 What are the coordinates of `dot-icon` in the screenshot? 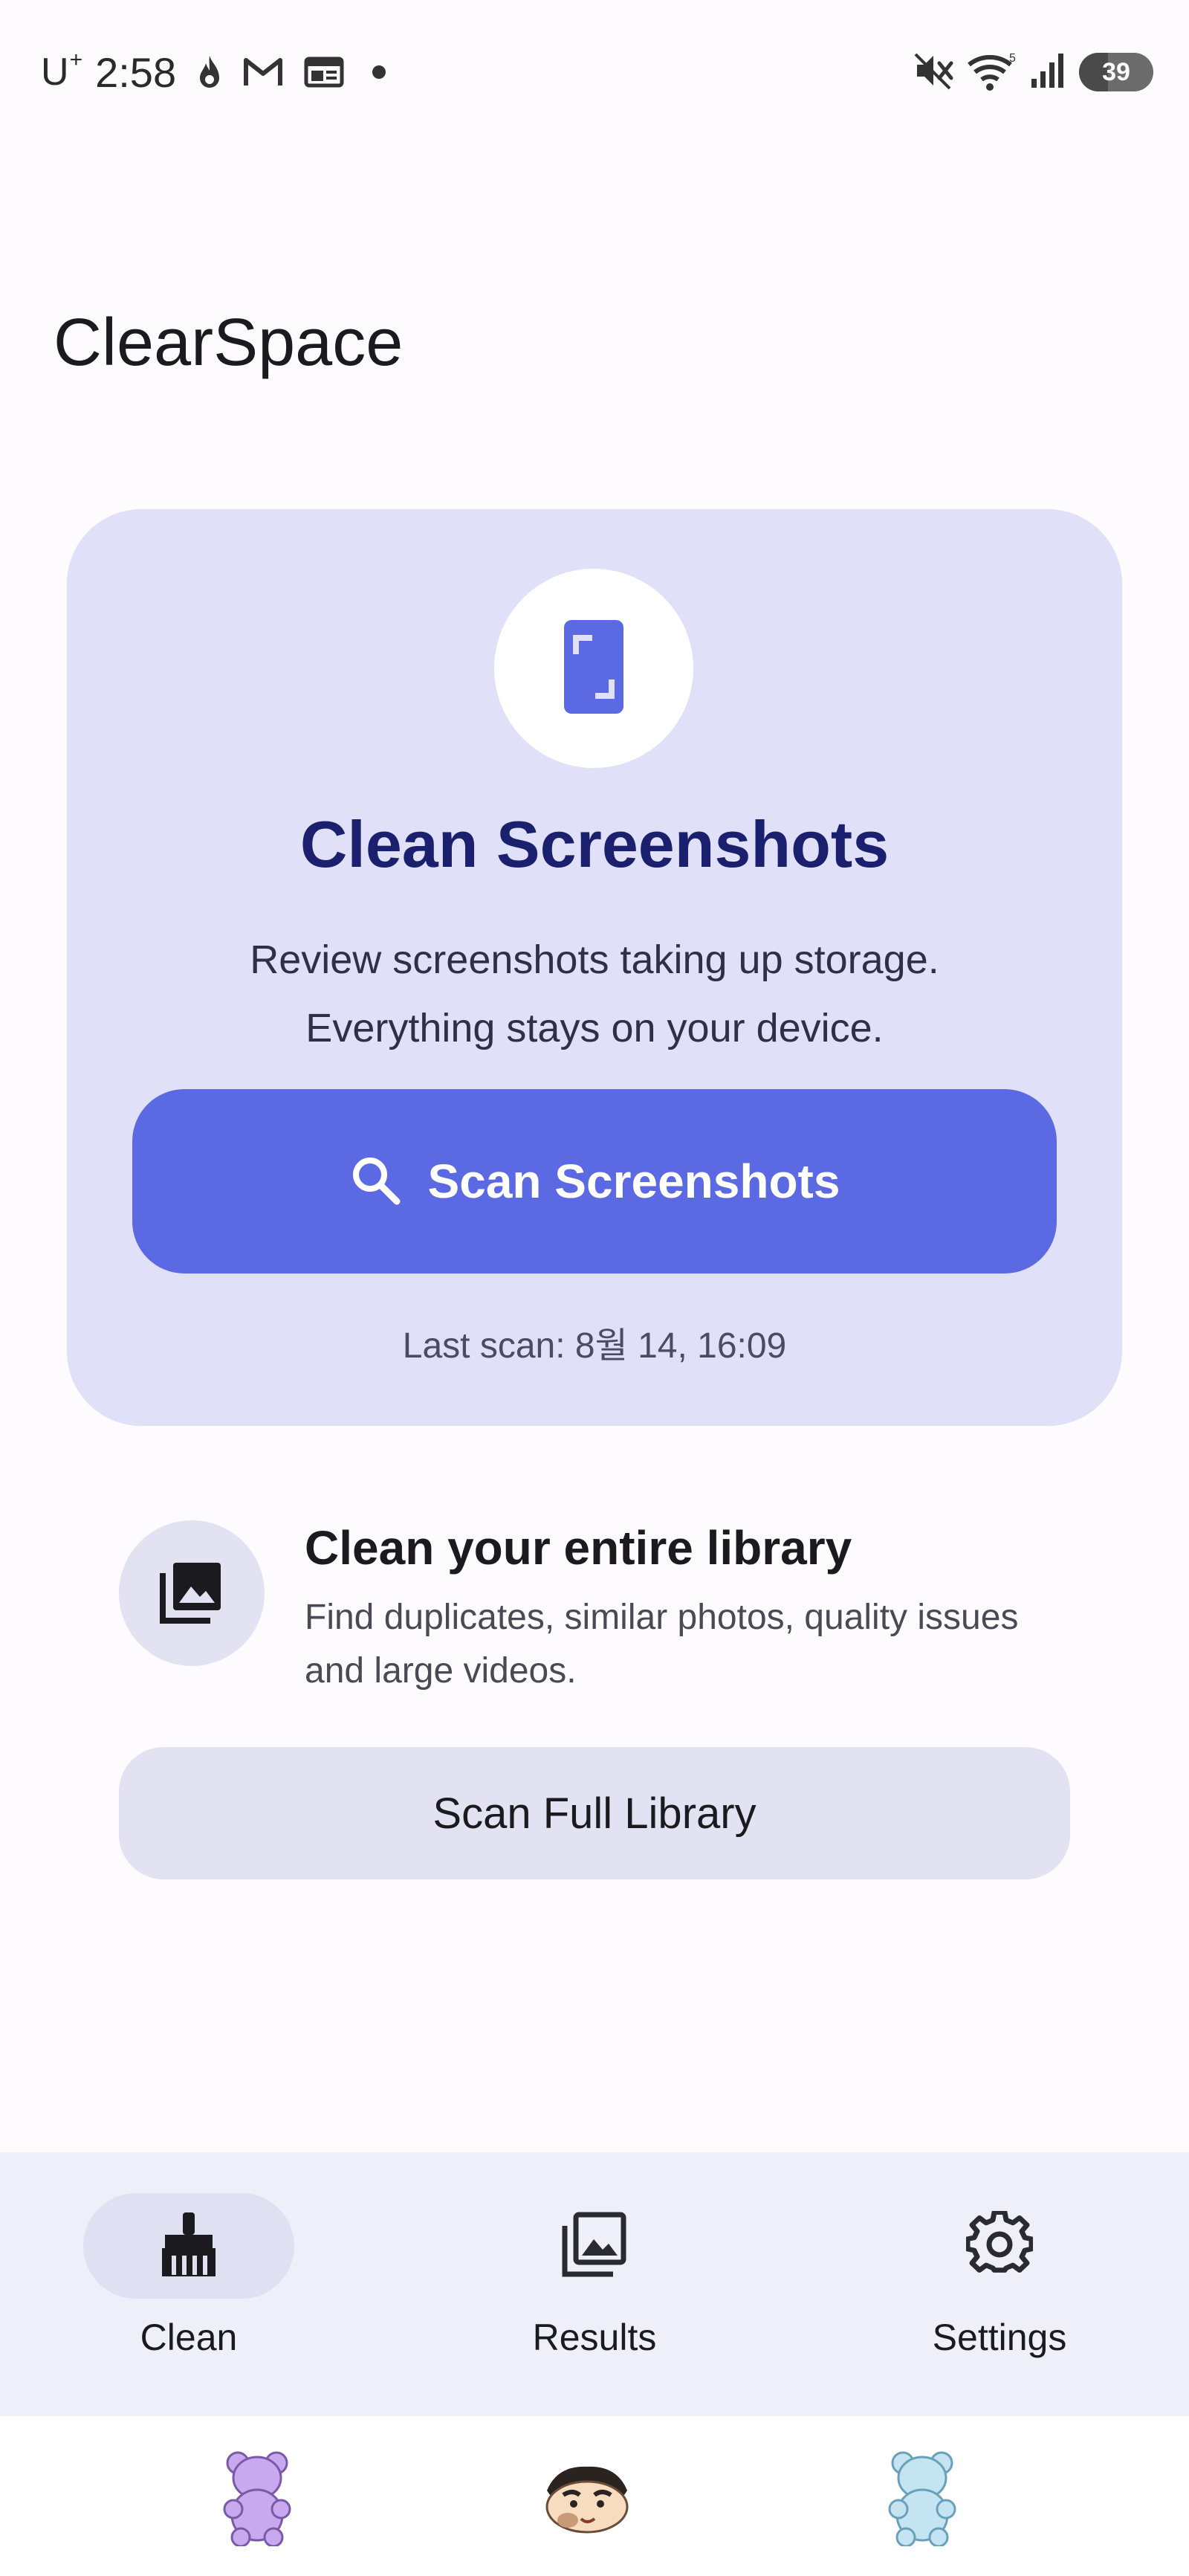 It's located at (379, 72).